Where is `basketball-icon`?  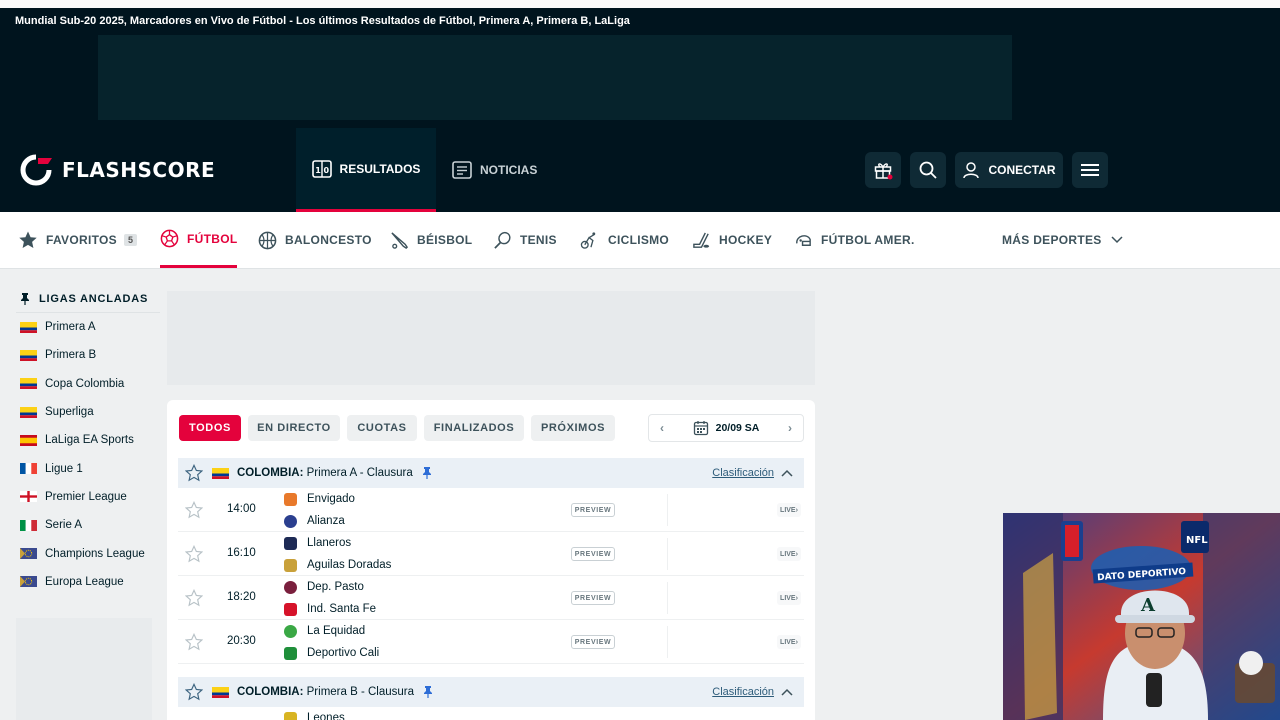
basketball-icon is located at coordinates (267, 240).